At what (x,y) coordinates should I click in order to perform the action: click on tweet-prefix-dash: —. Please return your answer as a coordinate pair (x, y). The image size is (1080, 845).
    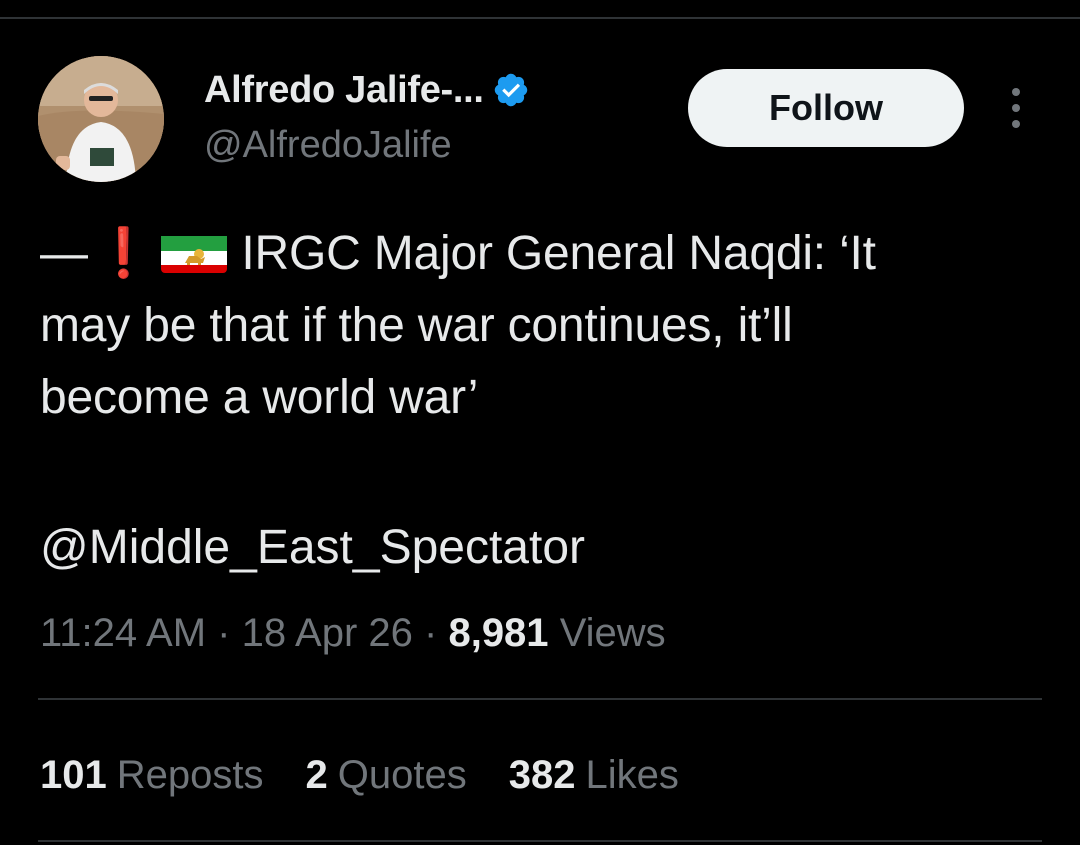
    Looking at the image, I should click on (64, 253).